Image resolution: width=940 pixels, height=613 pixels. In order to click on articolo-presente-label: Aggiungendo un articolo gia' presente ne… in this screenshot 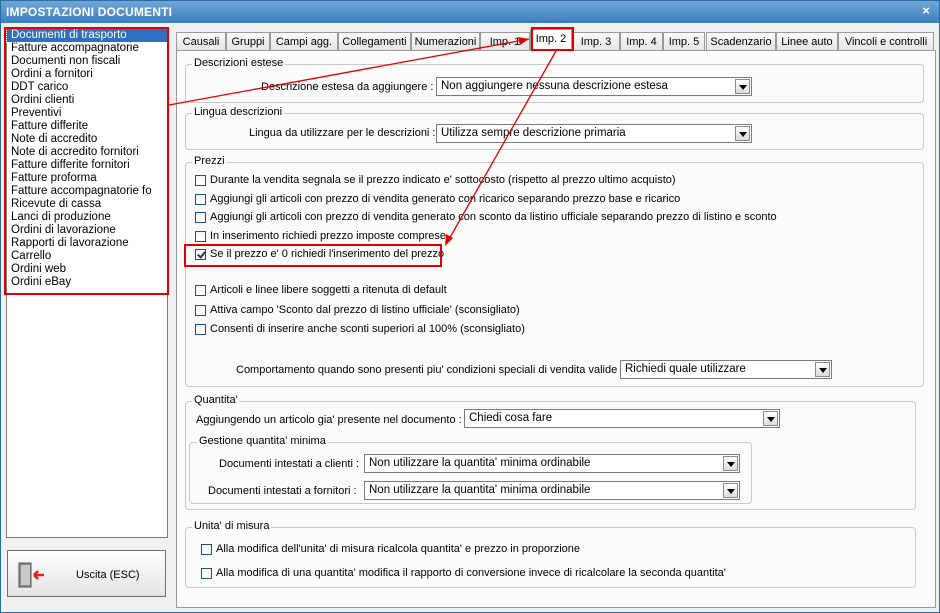, I will do `click(329, 420)`.